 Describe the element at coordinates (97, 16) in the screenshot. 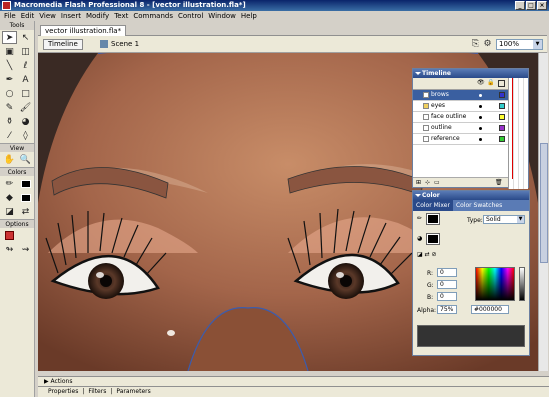

I see `menu-modify: Modify` at that location.